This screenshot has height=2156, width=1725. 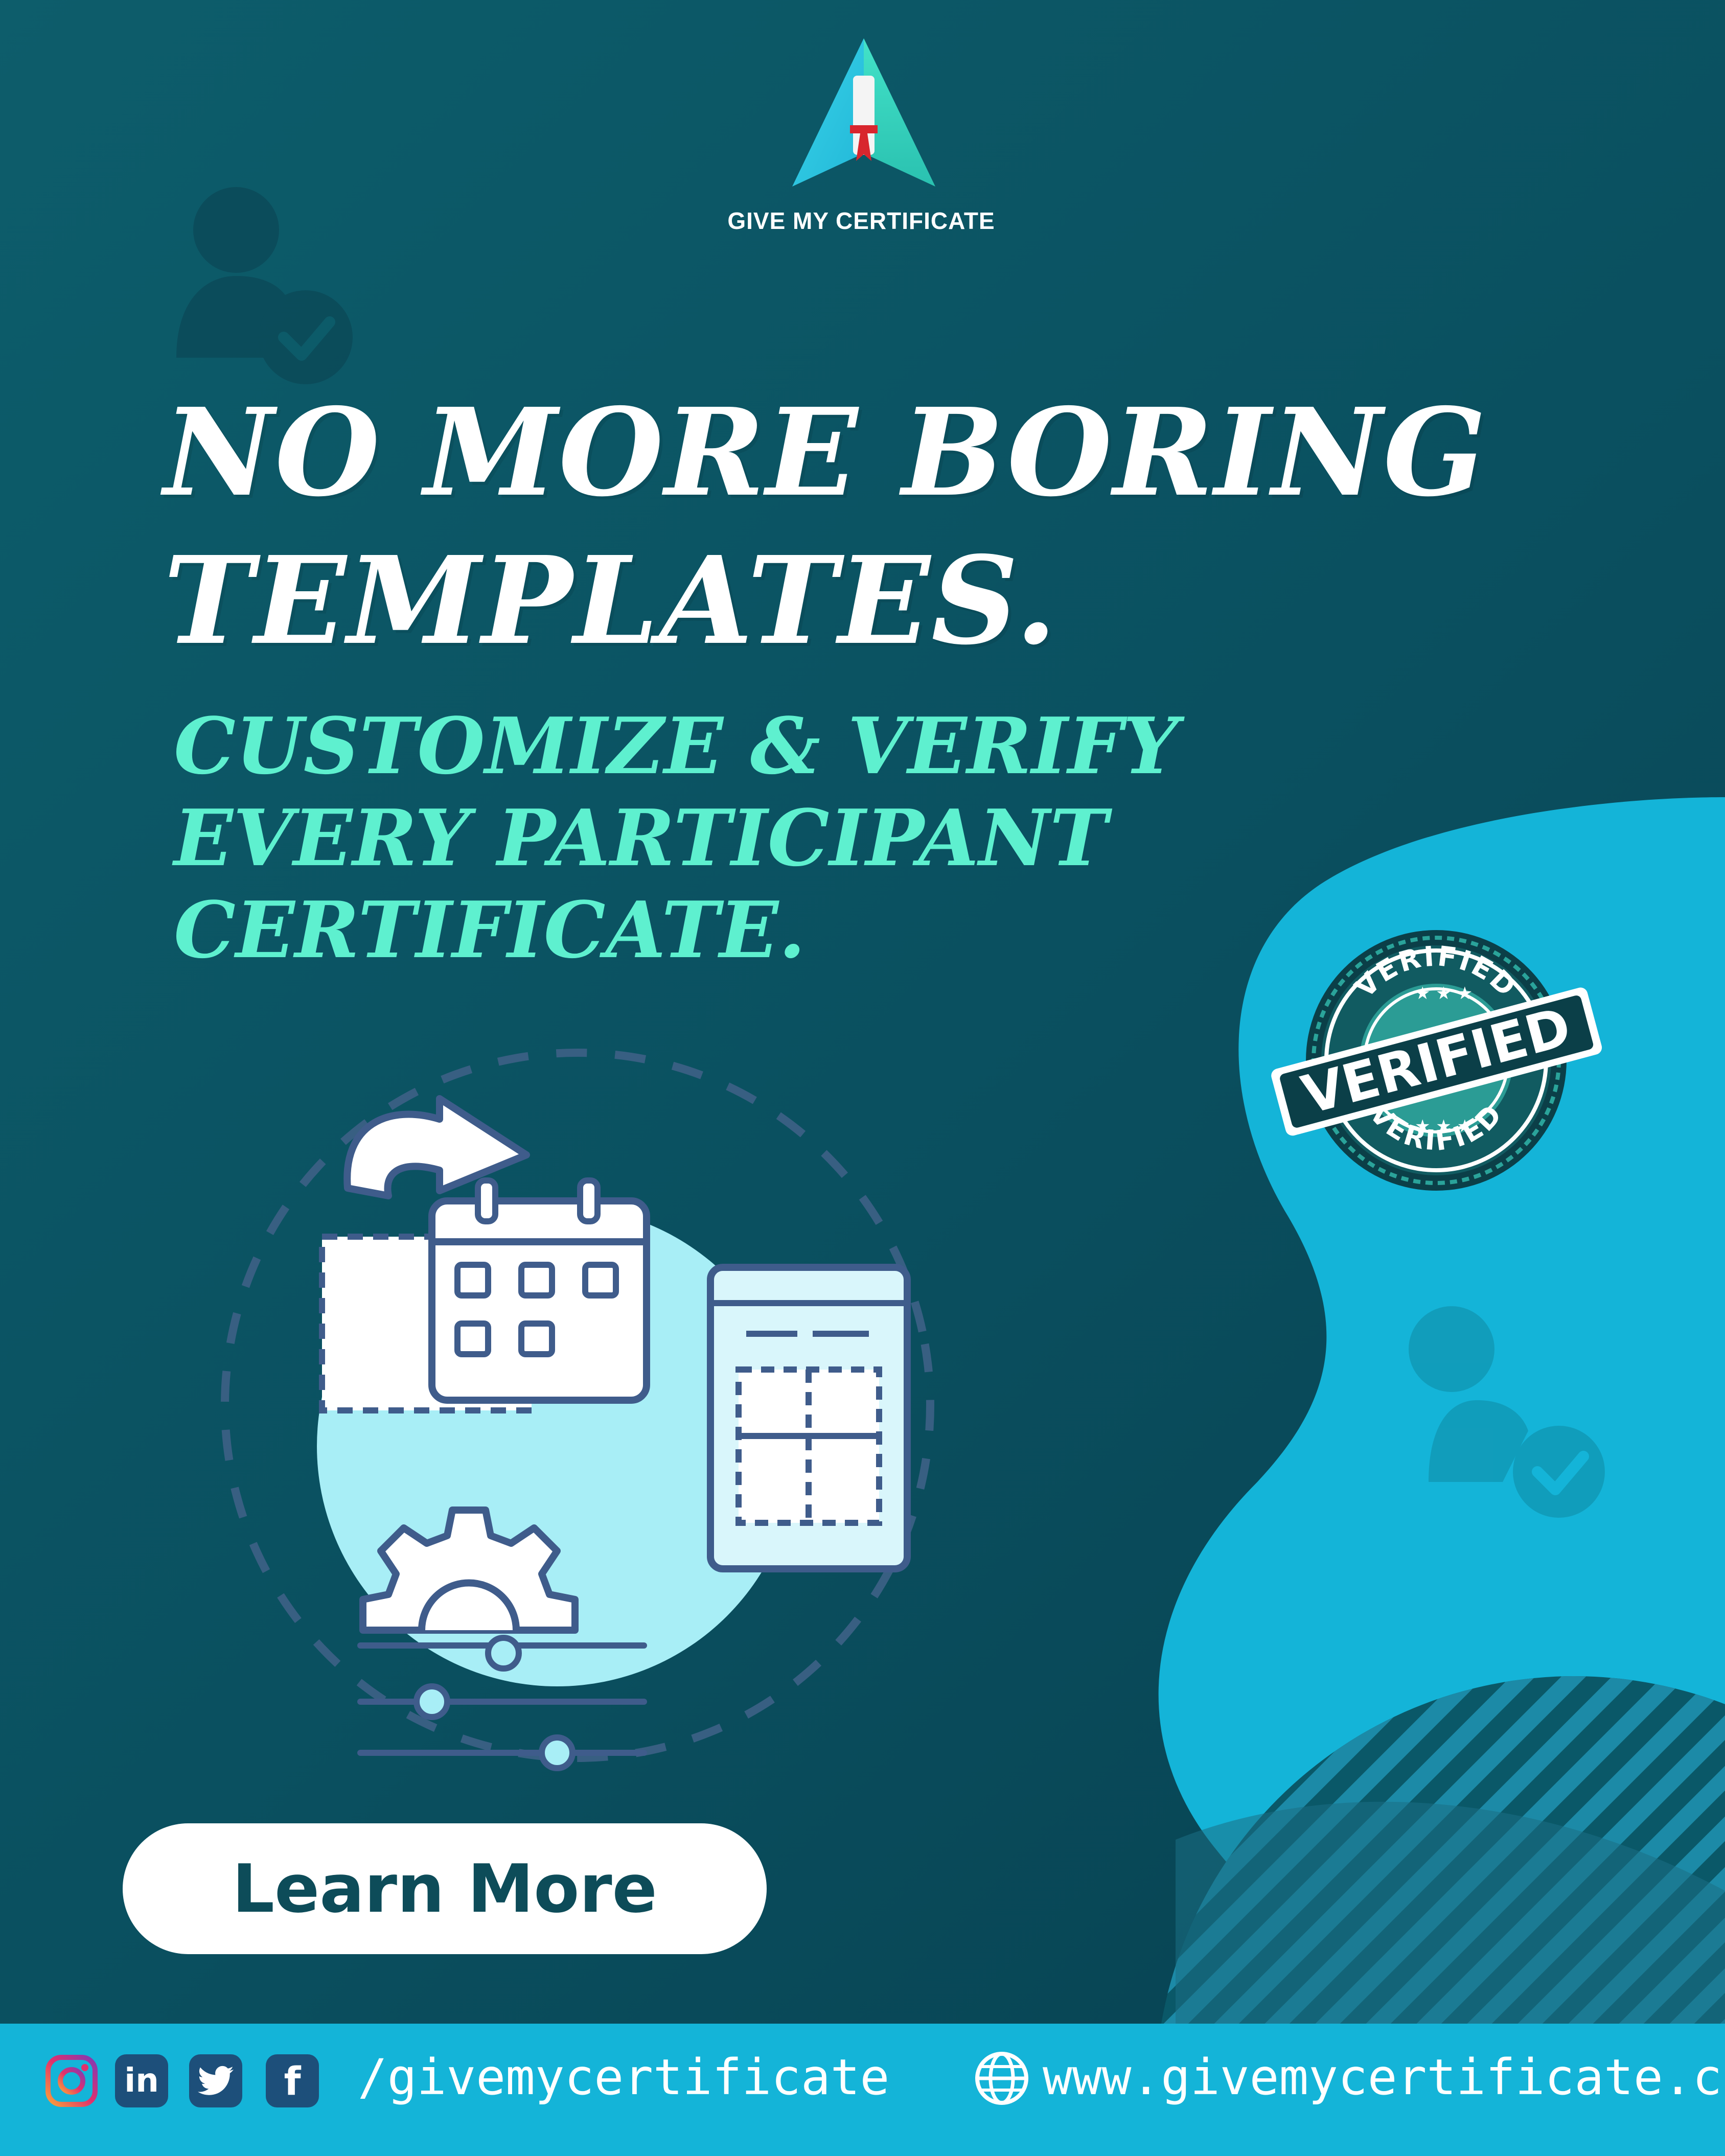 I want to click on headline: NO MORE BORING TEMPLATES., so click(x=825, y=526).